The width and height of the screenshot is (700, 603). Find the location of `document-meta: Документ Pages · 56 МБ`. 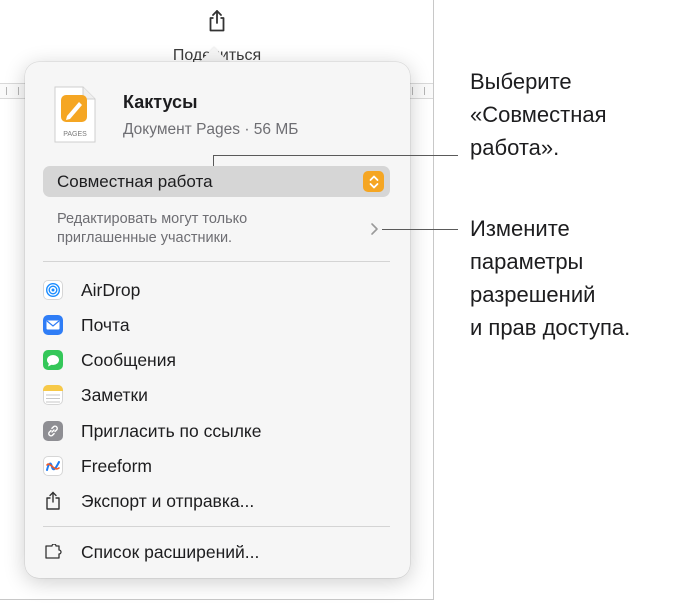

document-meta: Документ Pages · 56 МБ is located at coordinates (211, 129).